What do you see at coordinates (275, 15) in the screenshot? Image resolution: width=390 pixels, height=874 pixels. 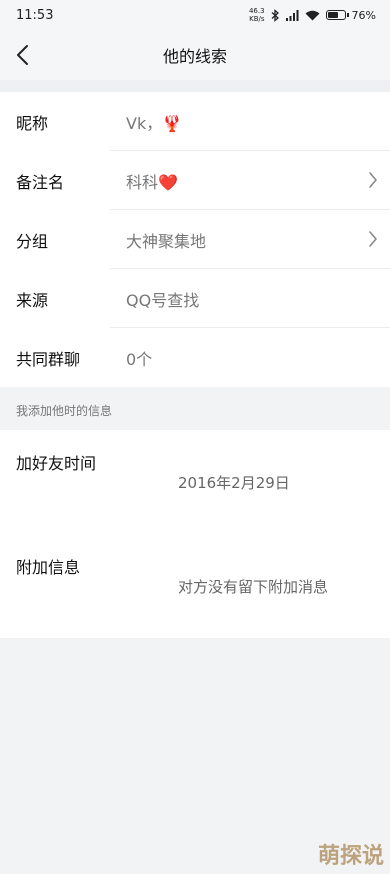 I see `bluetooth-icon` at bounding box center [275, 15].